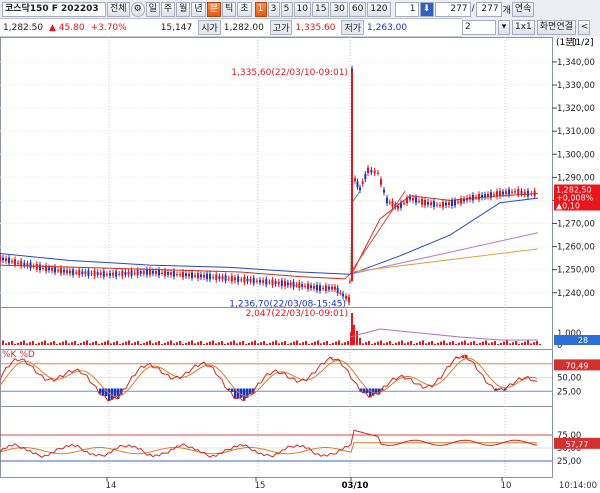 This screenshot has width=600, height=493. I want to click on link-button: 화면연결, so click(556, 27).